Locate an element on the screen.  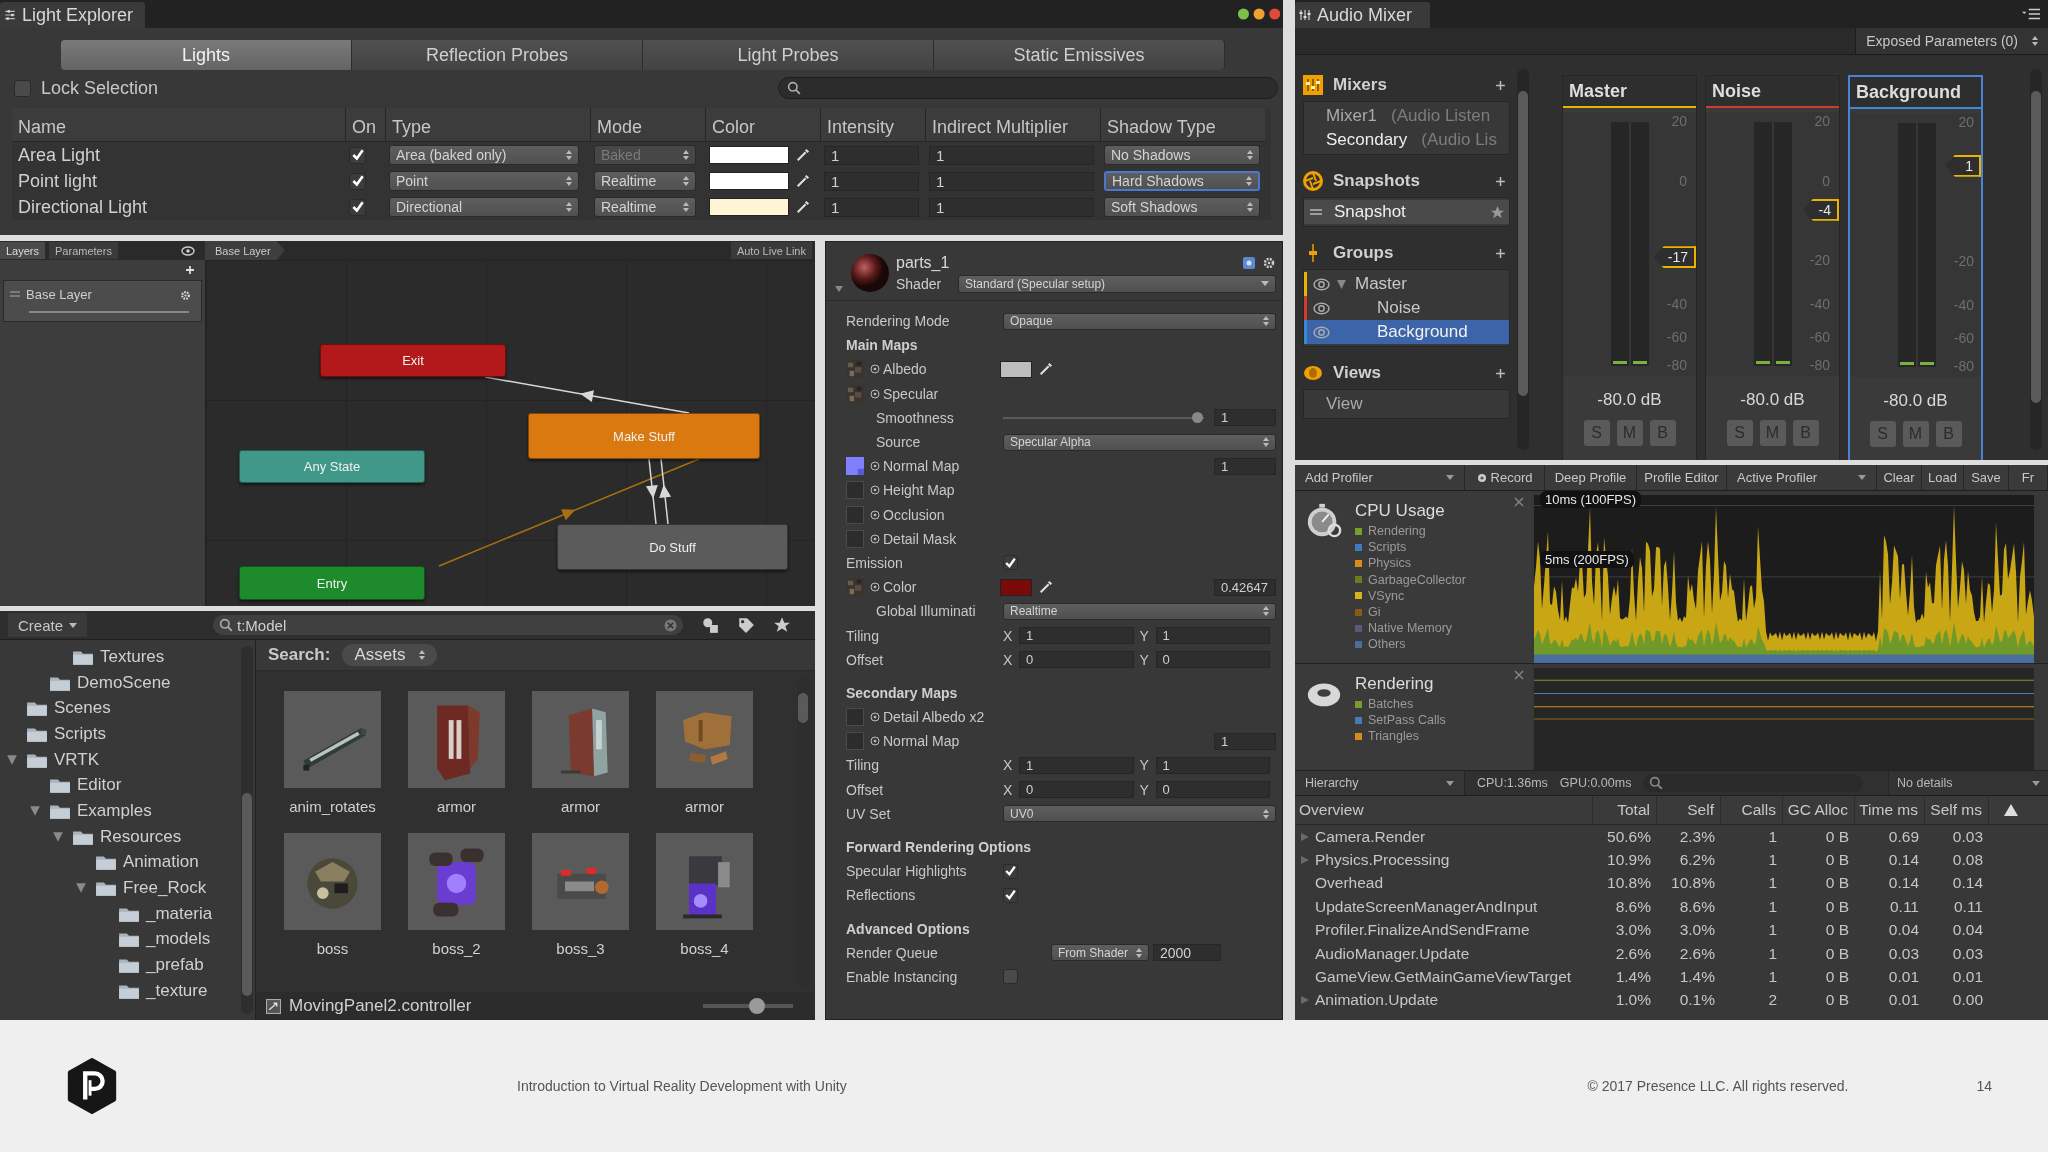
create-button: Create is located at coordinates (48, 625).